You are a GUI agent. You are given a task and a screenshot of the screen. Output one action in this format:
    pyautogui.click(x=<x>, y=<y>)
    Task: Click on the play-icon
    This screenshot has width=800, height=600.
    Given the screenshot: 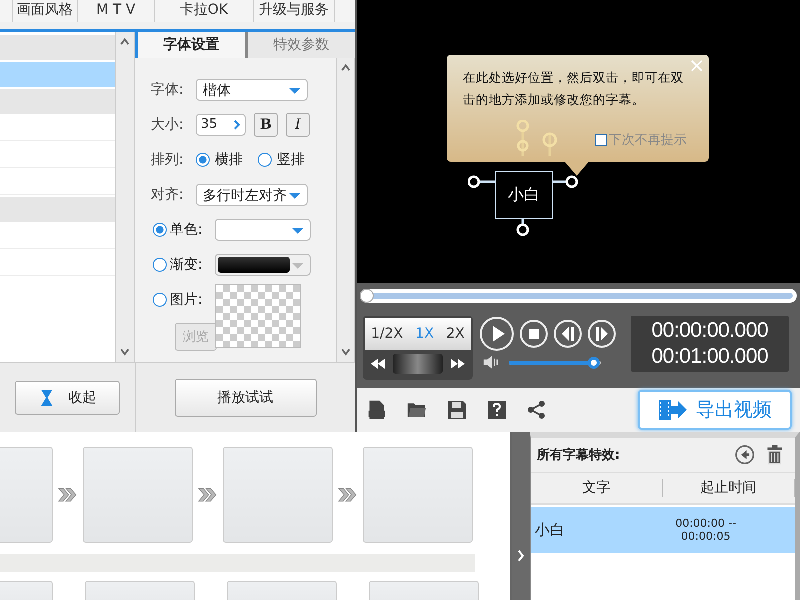 What is the action you would take?
    pyautogui.click(x=497, y=334)
    